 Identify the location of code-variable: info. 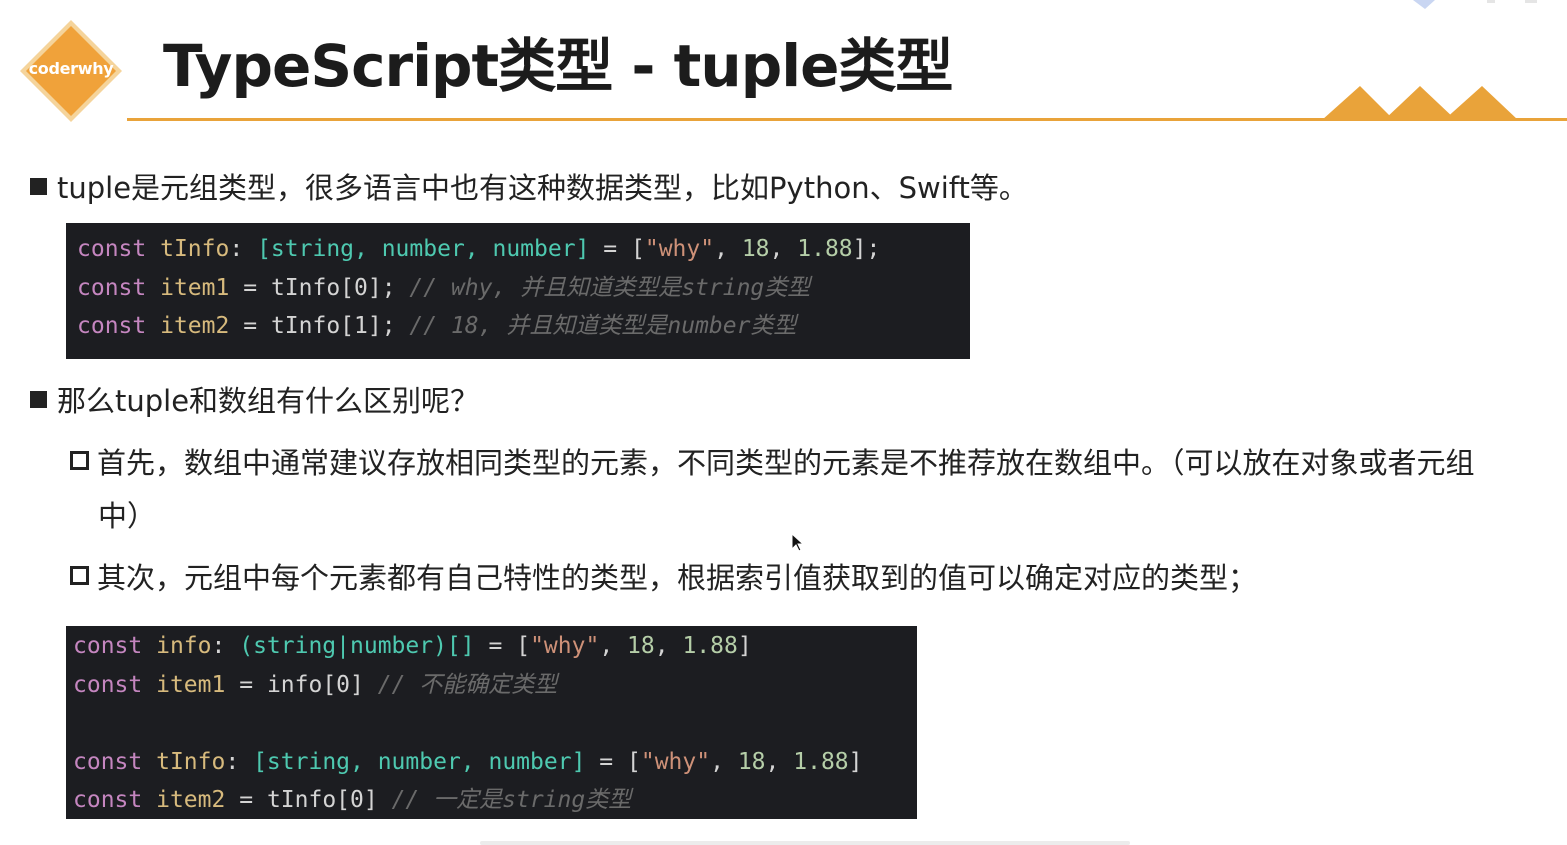
(184, 646).